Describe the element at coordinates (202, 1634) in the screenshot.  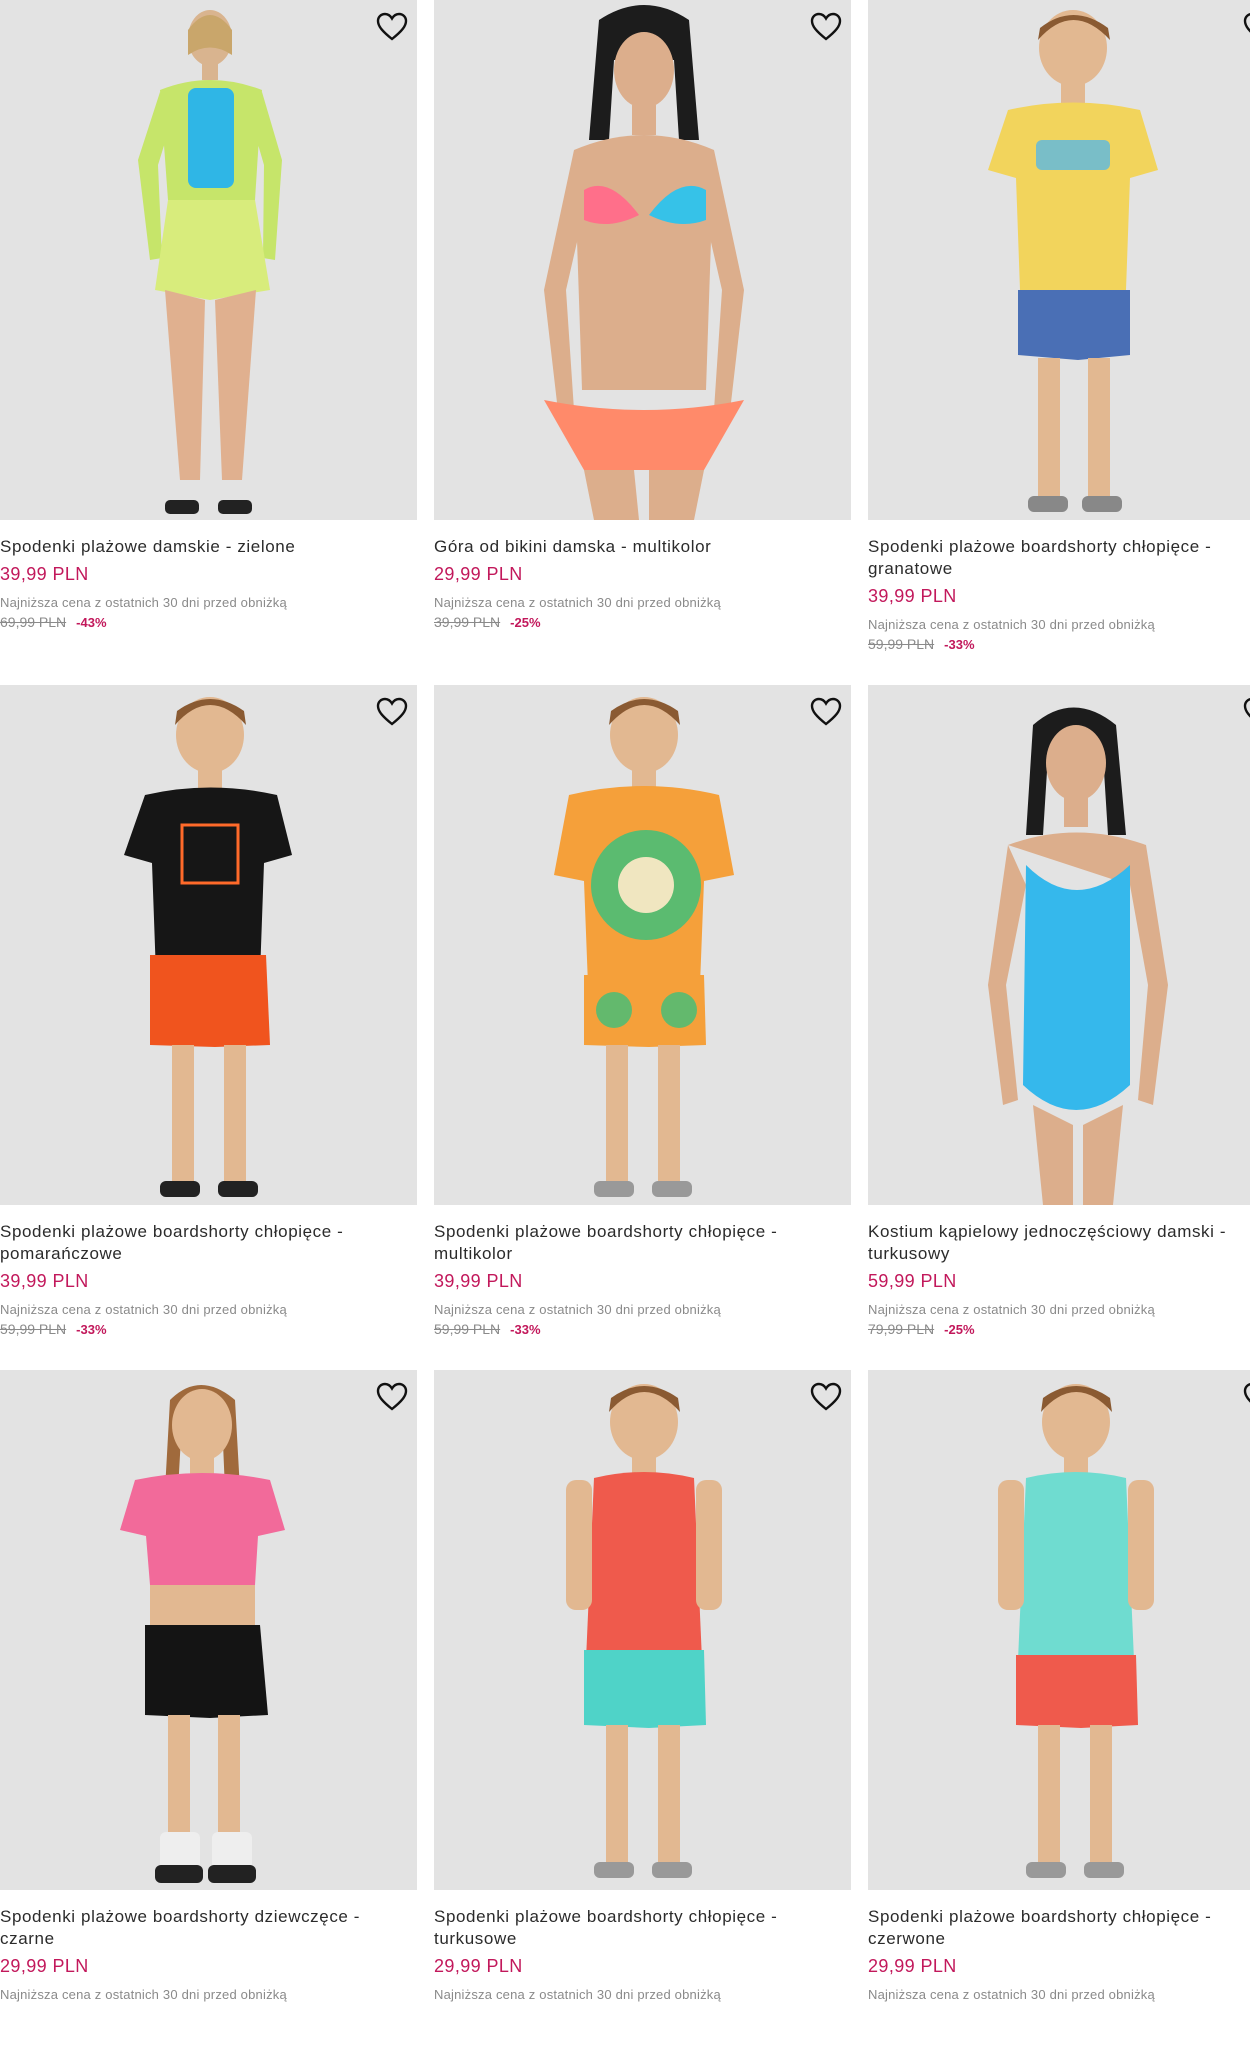
I see `product-photo-girl-pink-top` at that location.